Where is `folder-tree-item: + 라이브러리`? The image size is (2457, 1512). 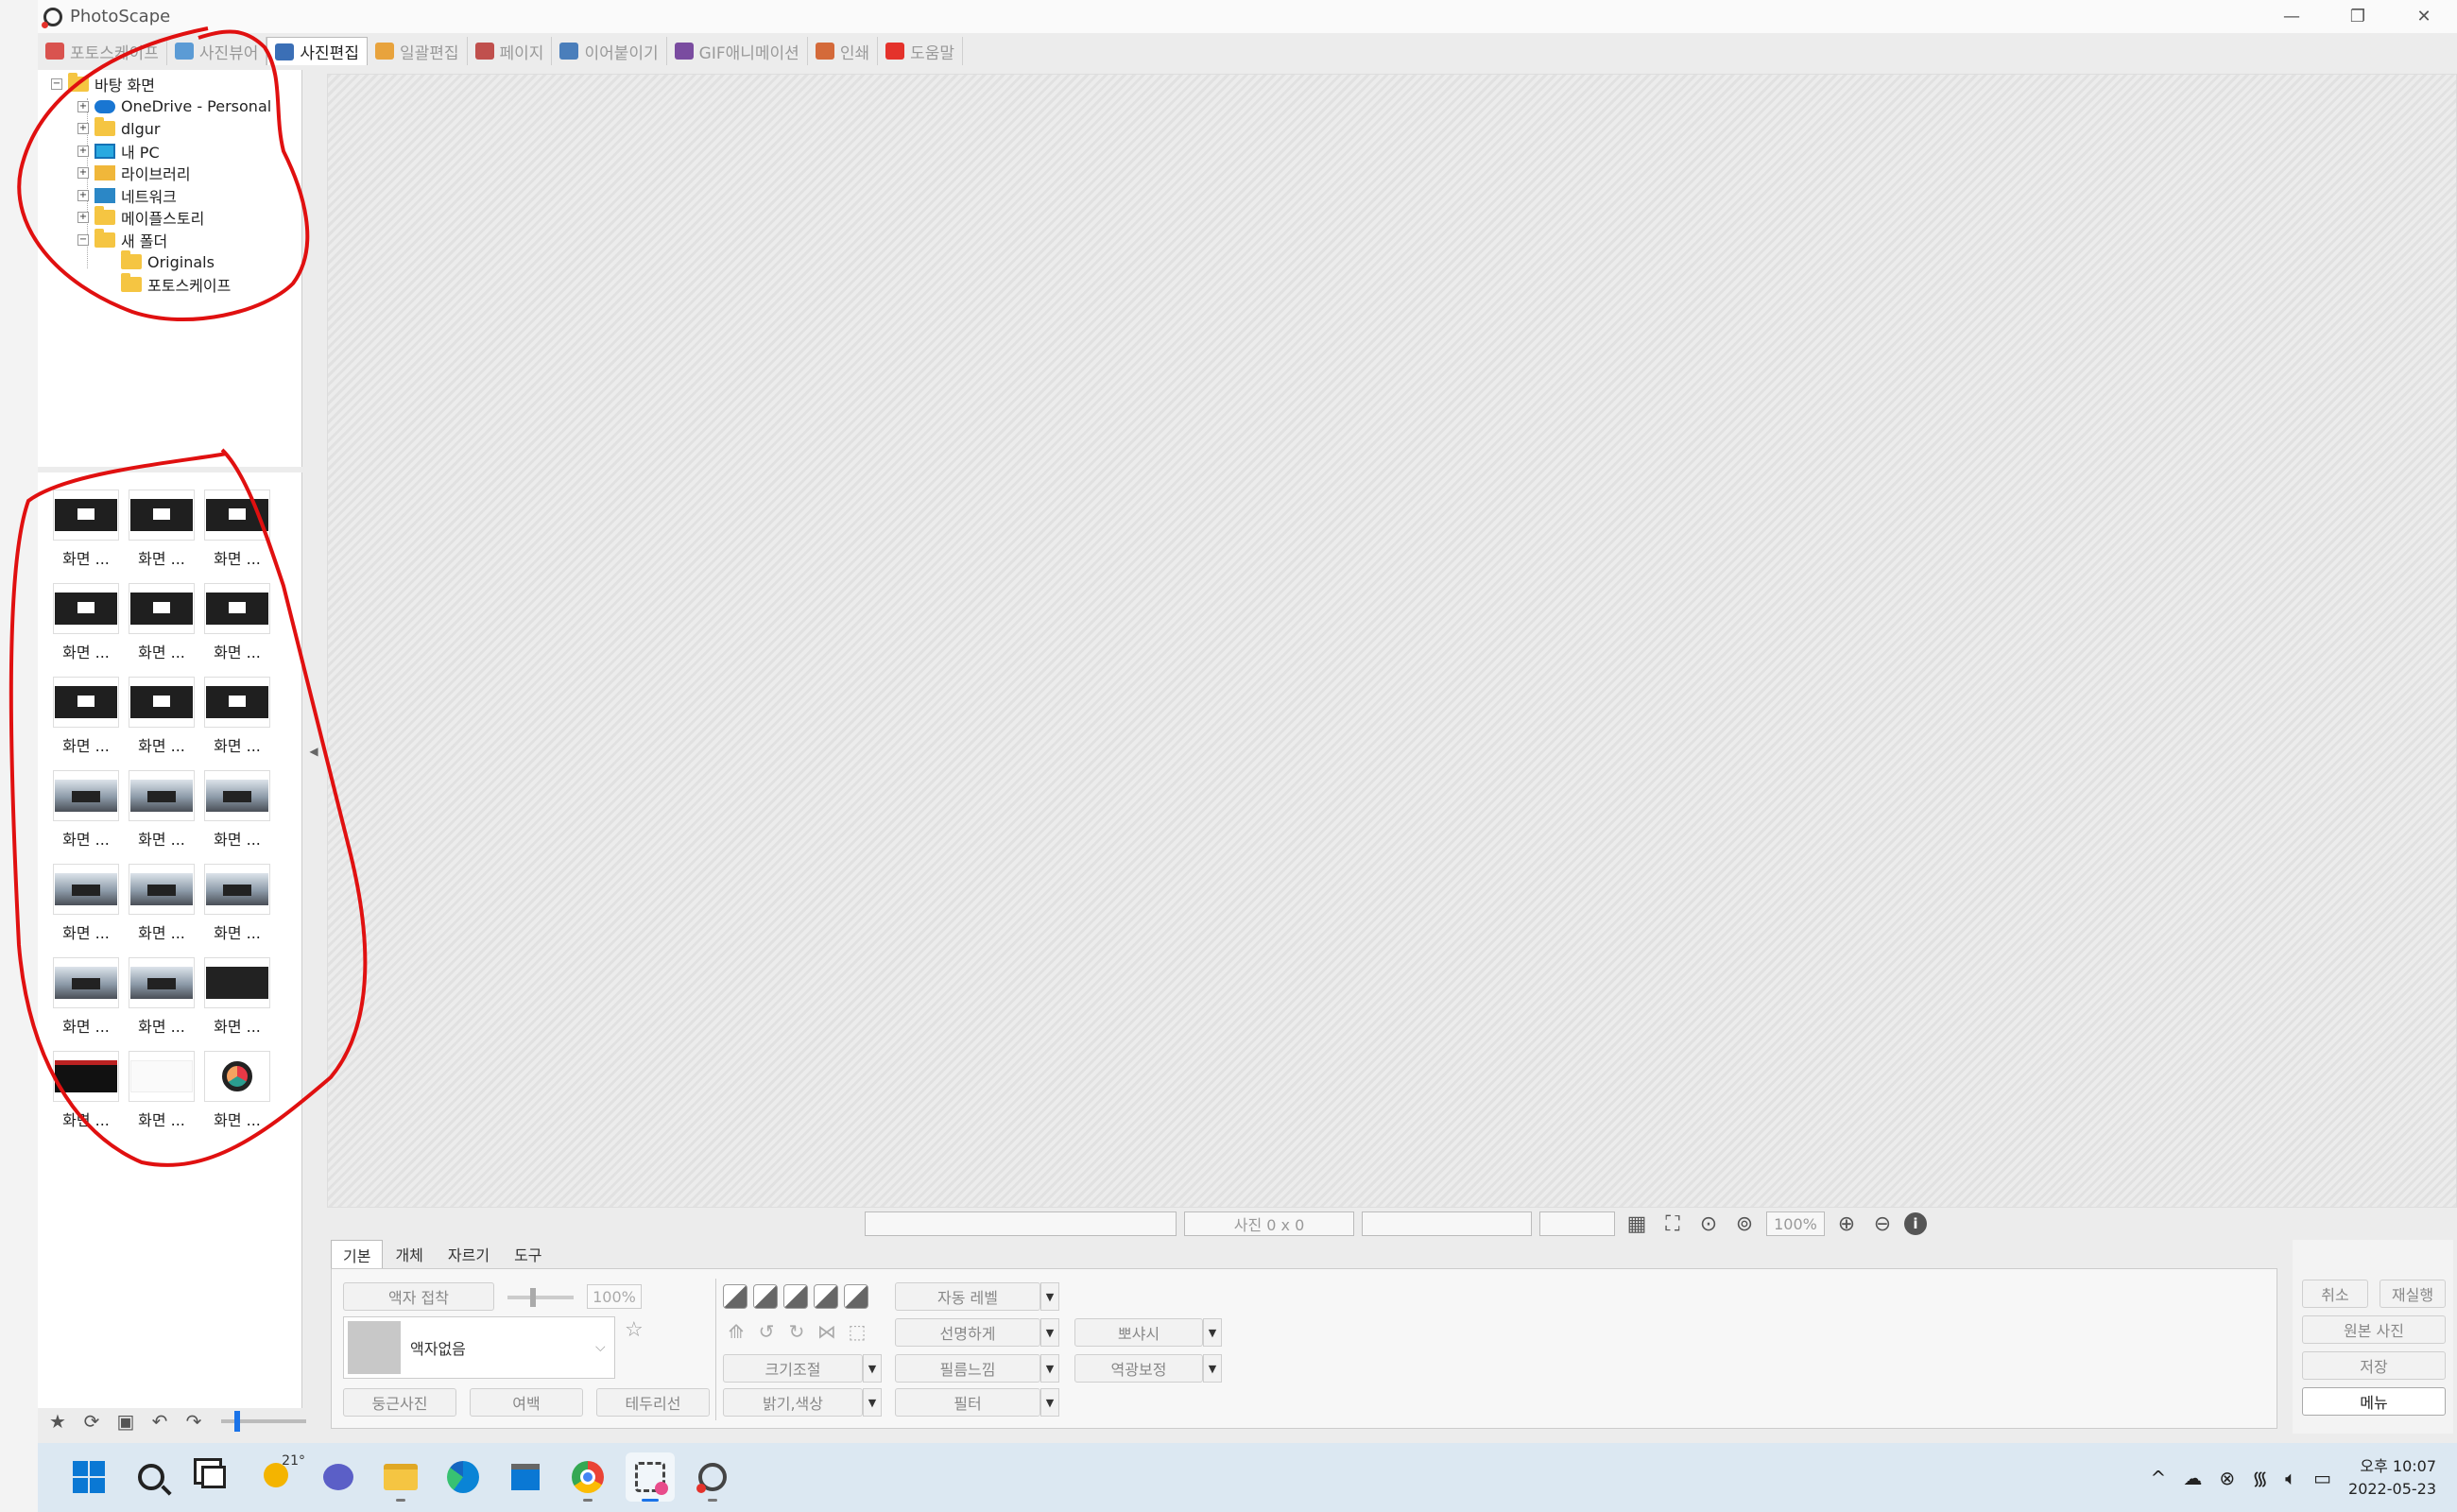 folder-tree-item: + 라이브러리 is located at coordinates (134, 173).